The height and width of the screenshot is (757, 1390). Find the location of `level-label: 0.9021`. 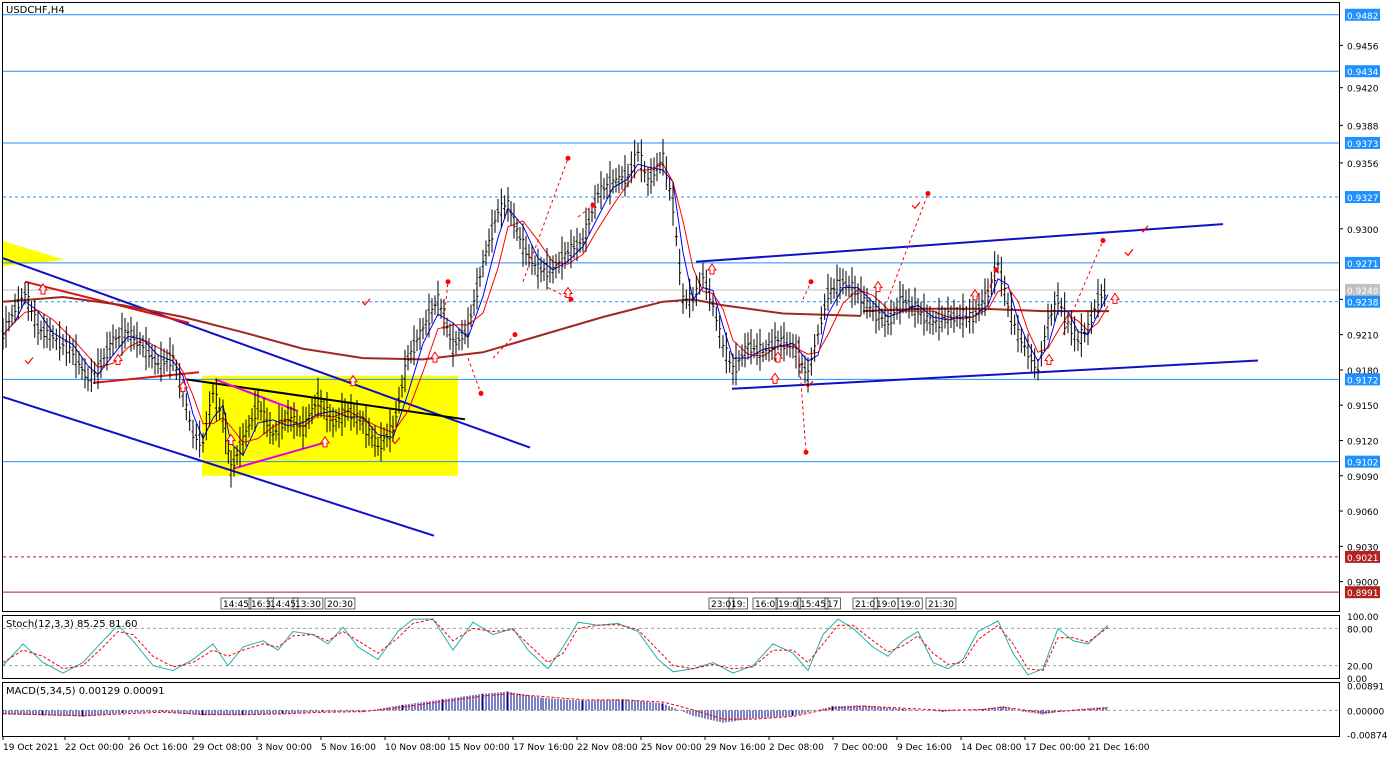

level-label: 0.9021 is located at coordinates (1363, 559).